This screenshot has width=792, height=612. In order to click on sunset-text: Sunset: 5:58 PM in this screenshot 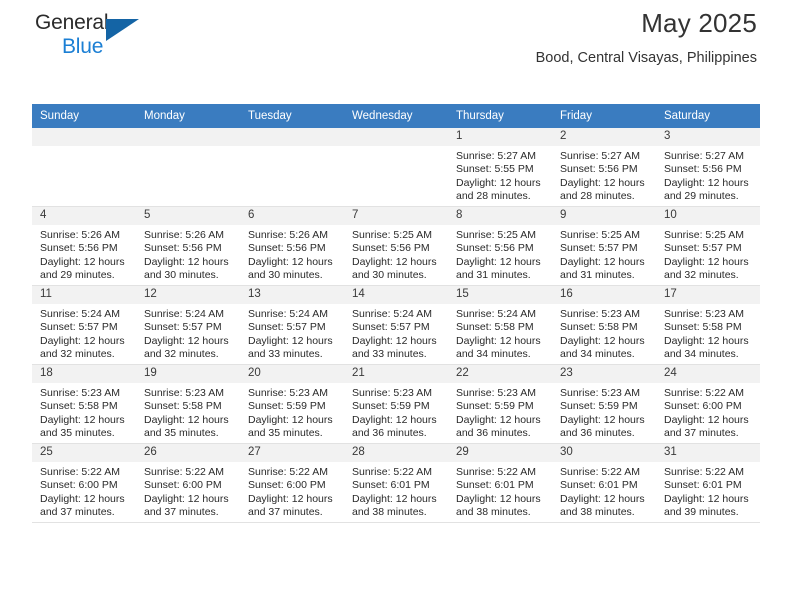, I will do `click(495, 327)`.